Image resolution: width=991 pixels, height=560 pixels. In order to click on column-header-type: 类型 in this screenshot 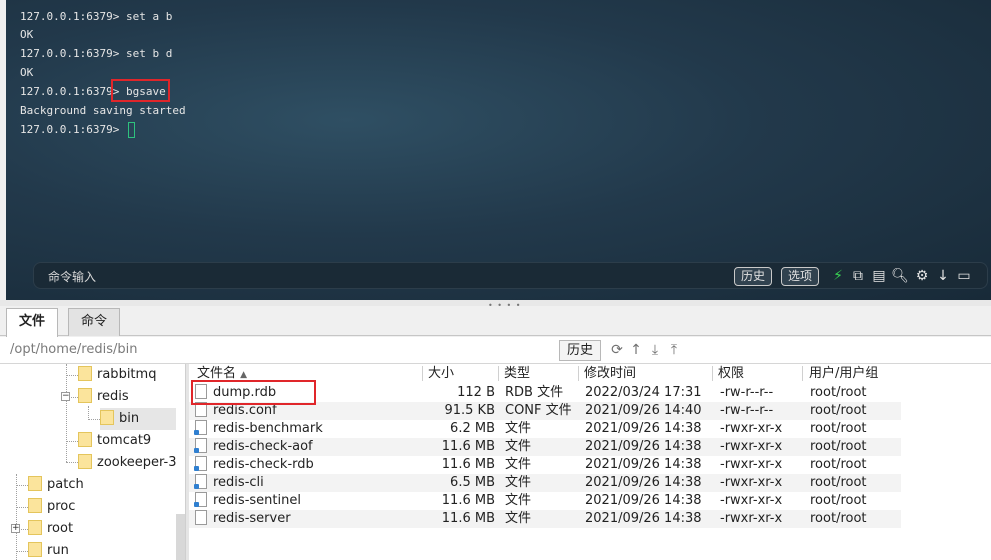, I will do `click(517, 373)`.